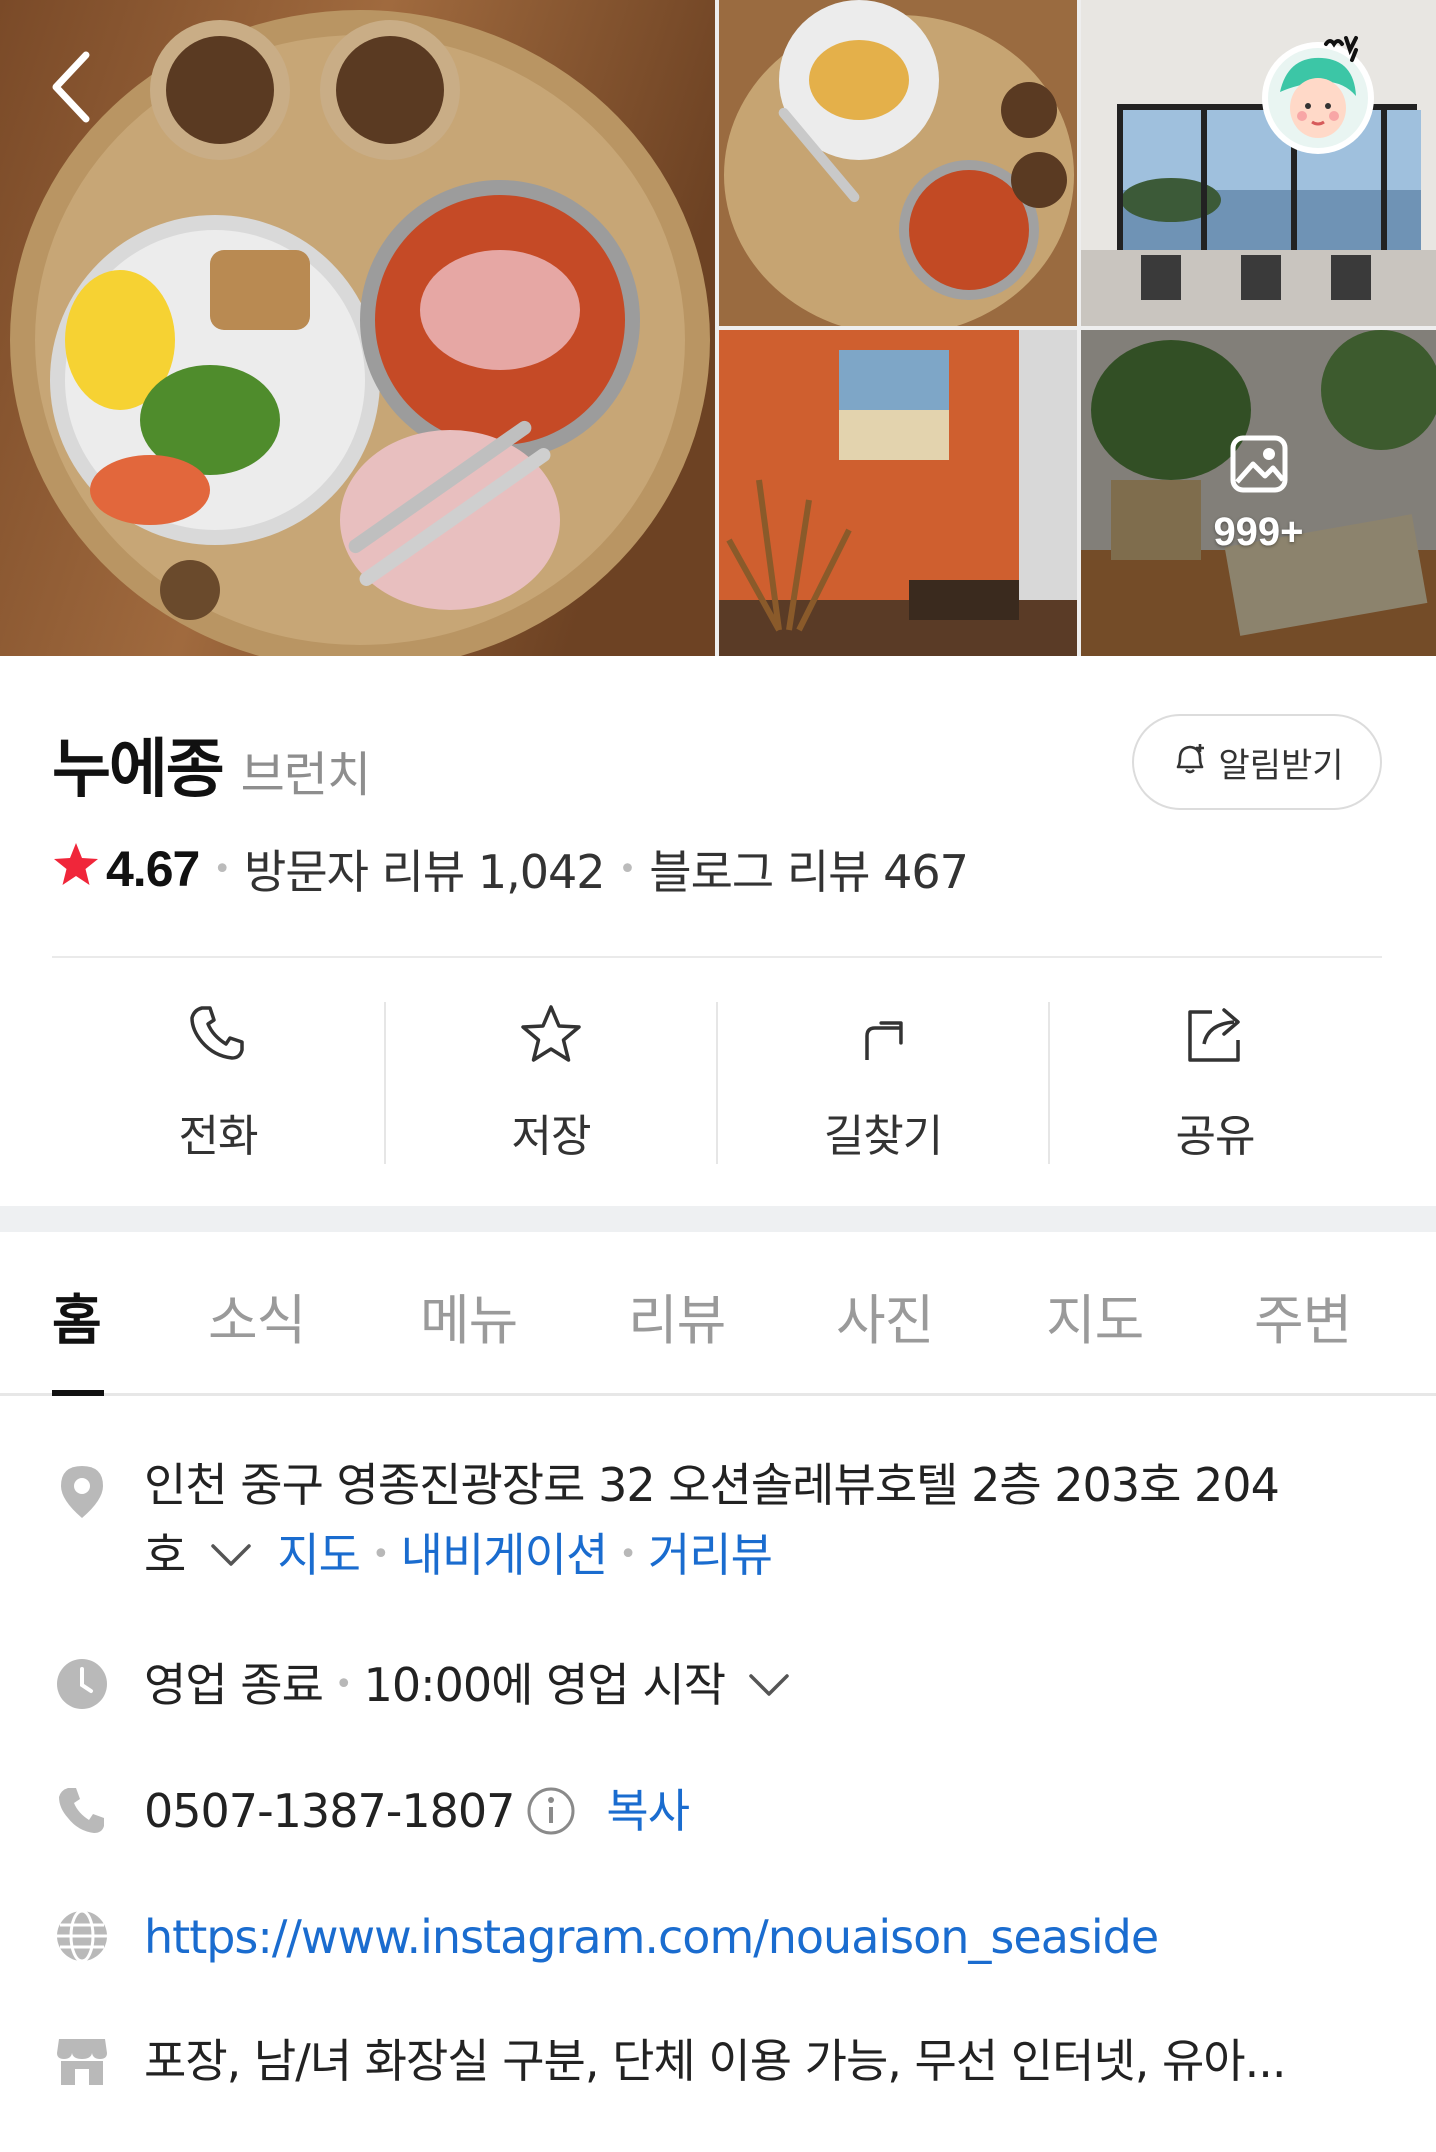 This screenshot has height=2152, width=1436. What do you see at coordinates (718, 1219) in the screenshot?
I see `section-divider` at bounding box center [718, 1219].